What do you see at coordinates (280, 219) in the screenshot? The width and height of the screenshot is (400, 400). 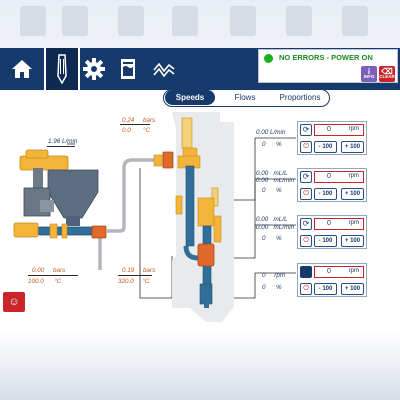 I see `pump3-ratio-unit: mL/L` at bounding box center [280, 219].